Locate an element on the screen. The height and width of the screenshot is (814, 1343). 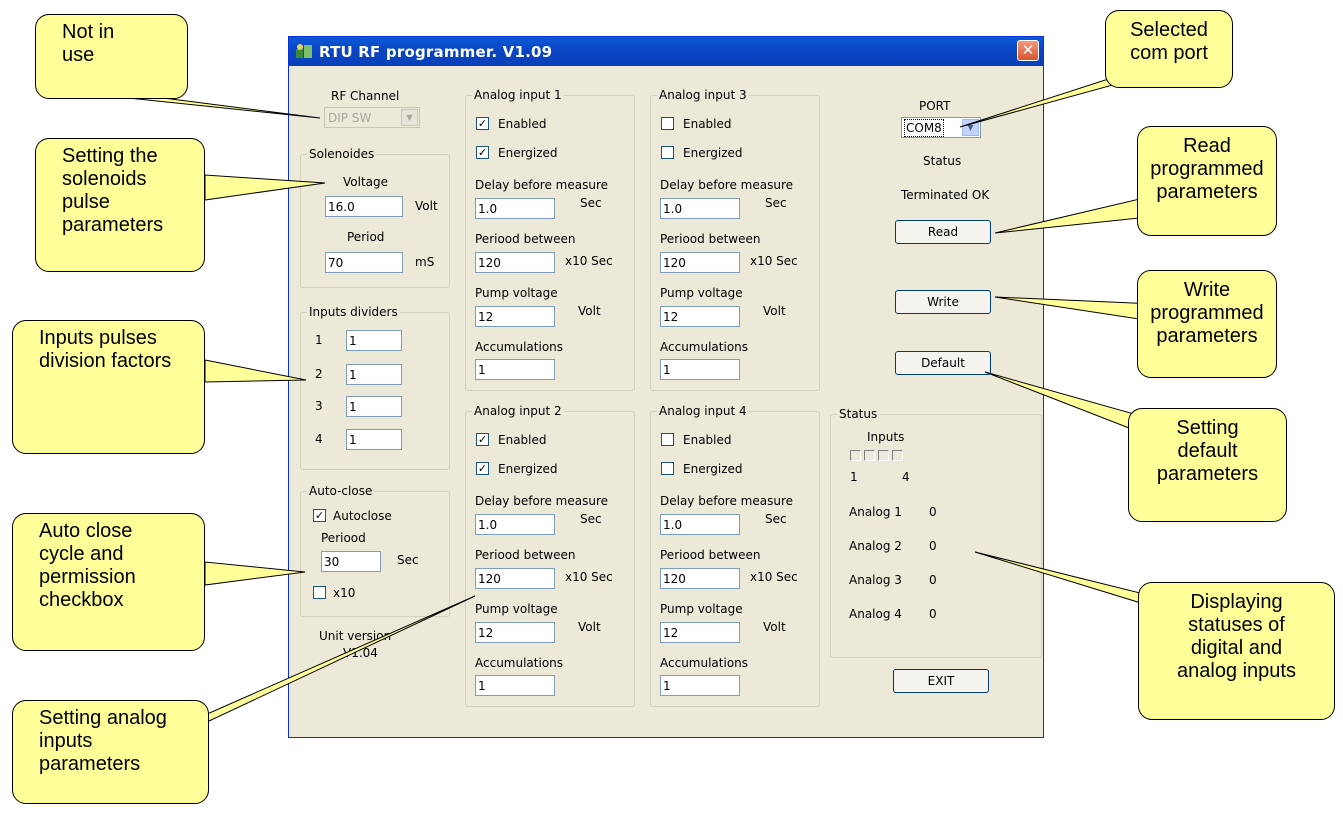
callout-not-in-use: Not in use is located at coordinates (111, 56).